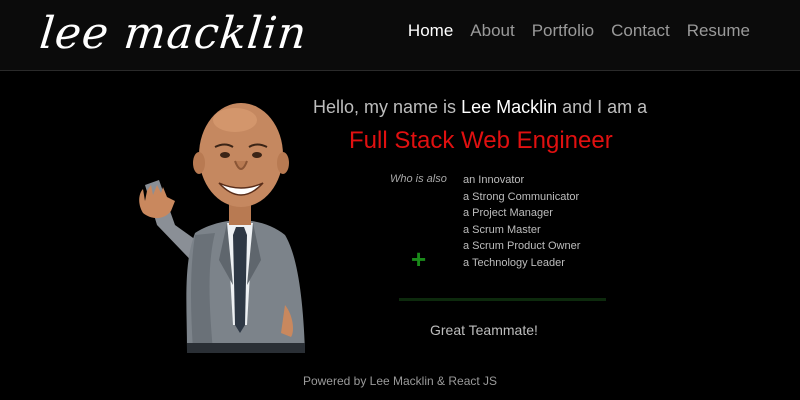  What do you see at coordinates (494, 180) in the screenshot?
I see `trait-item: an Innovator` at bounding box center [494, 180].